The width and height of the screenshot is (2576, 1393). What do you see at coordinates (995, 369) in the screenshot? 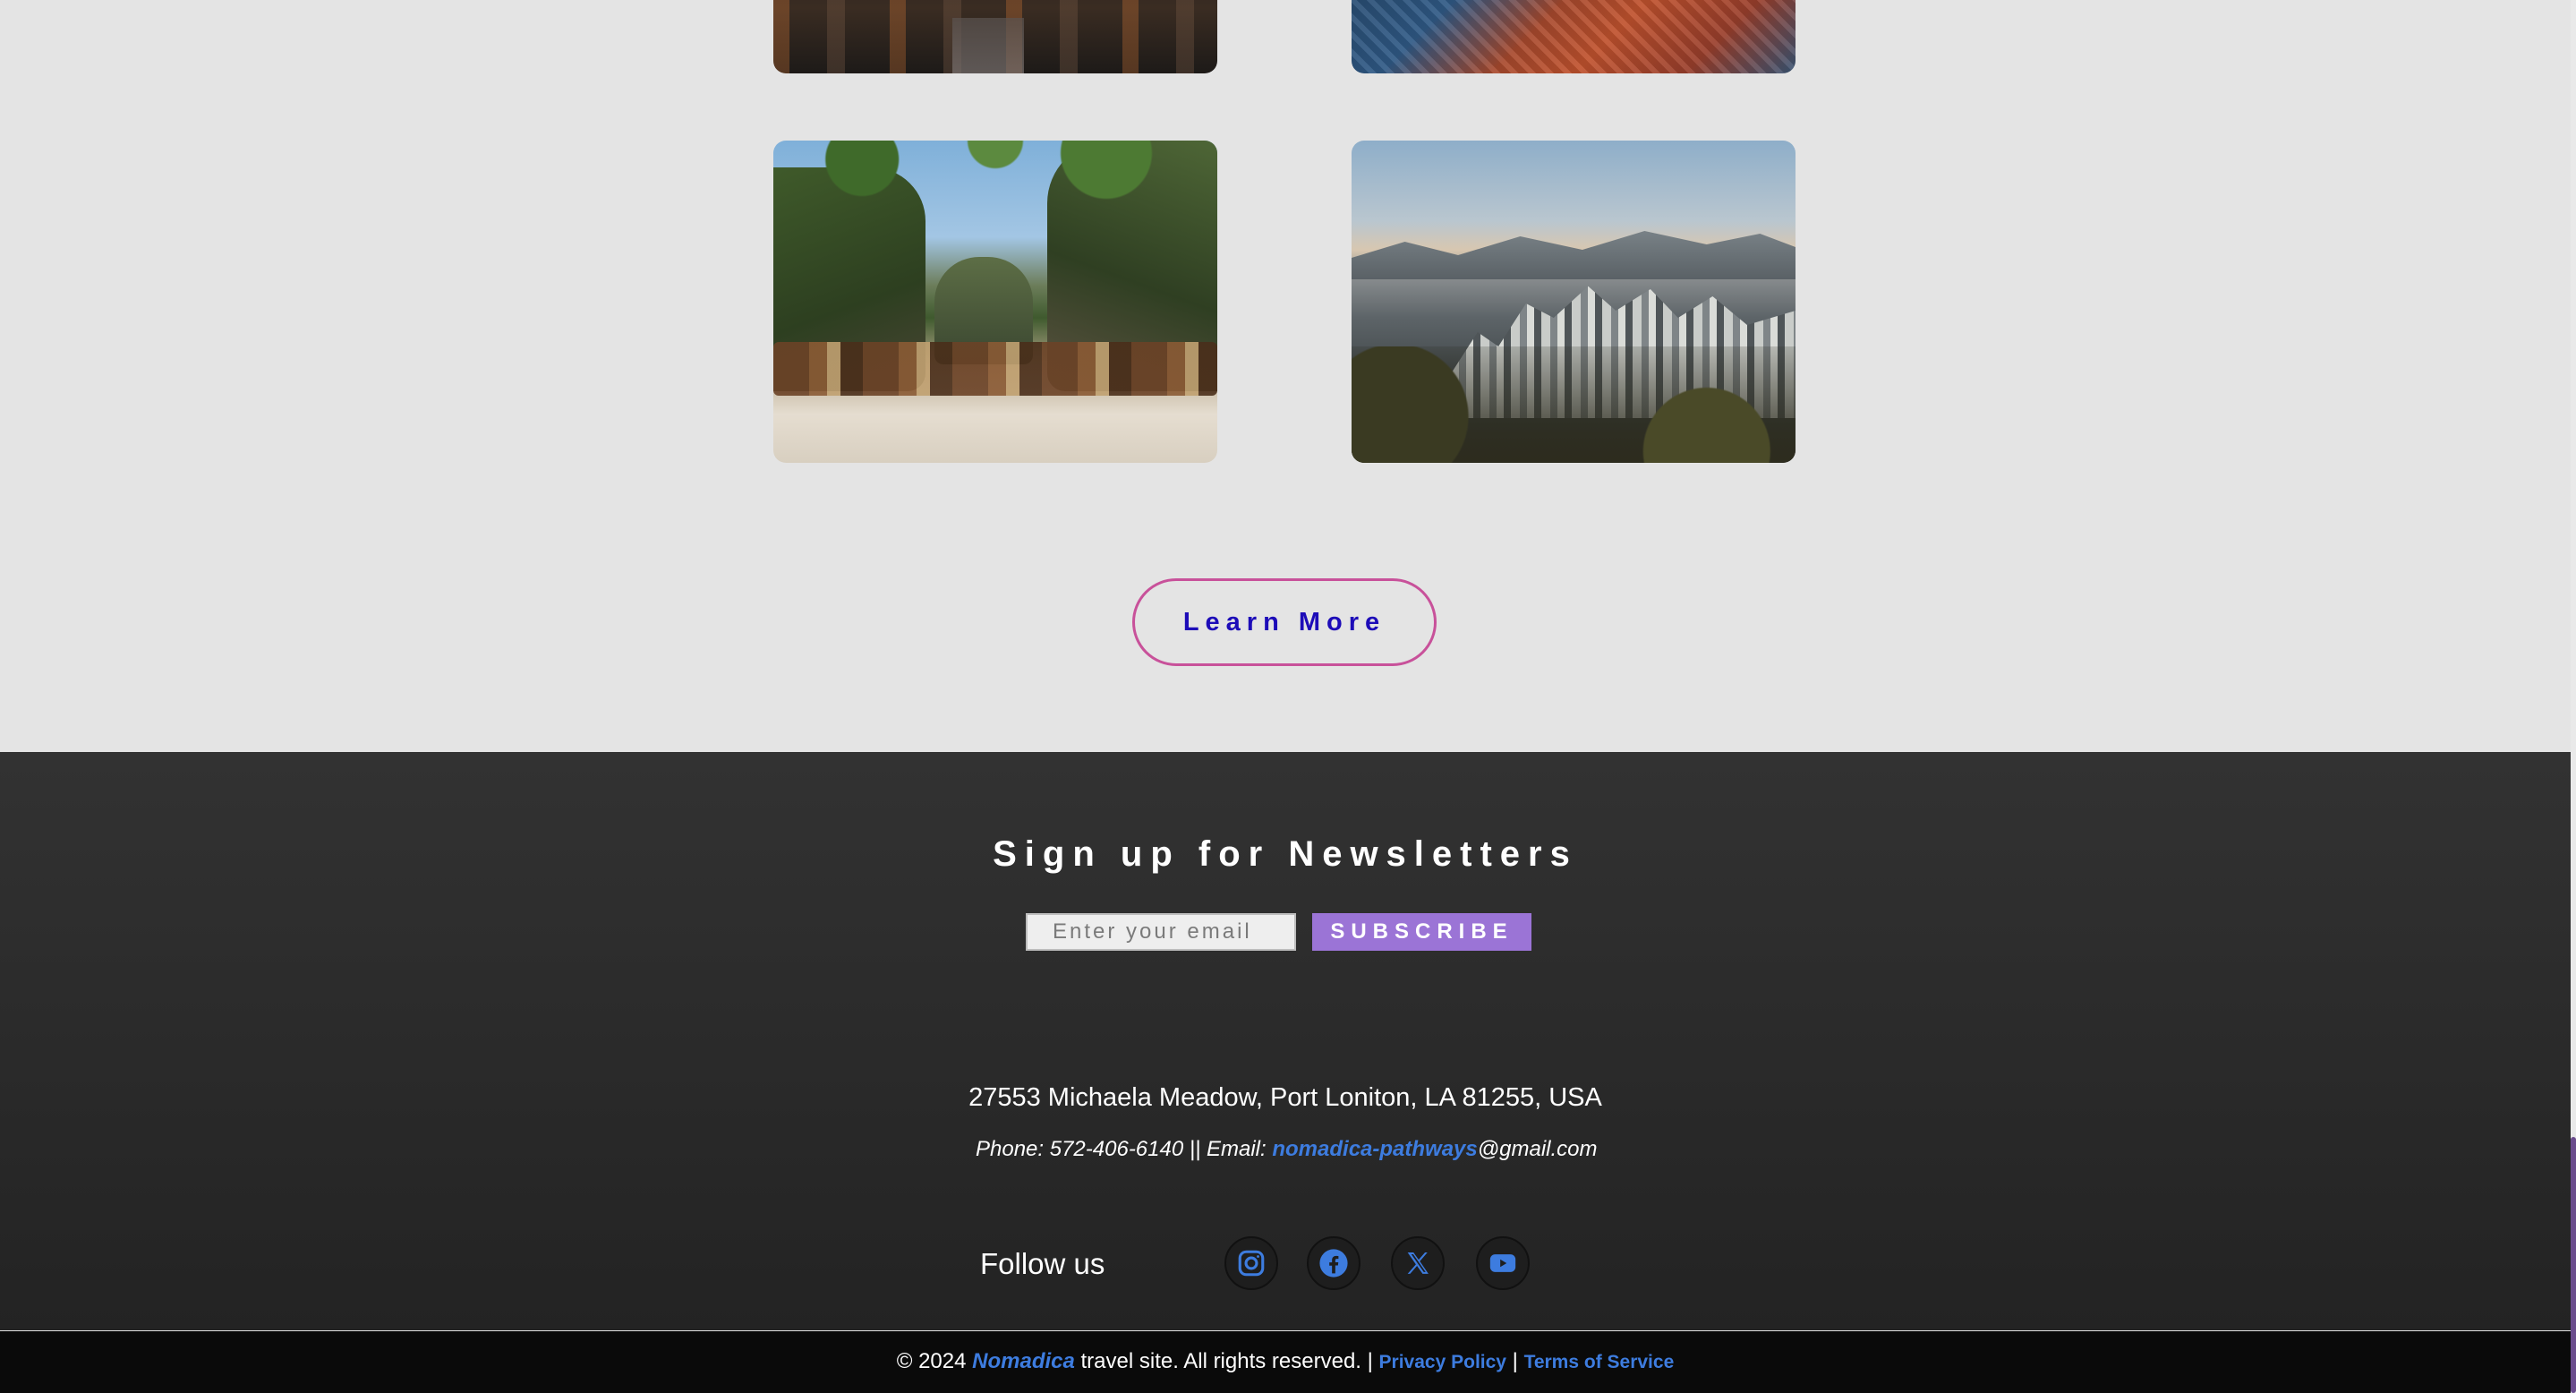
I see `longtail-boats` at bounding box center [995, 369].